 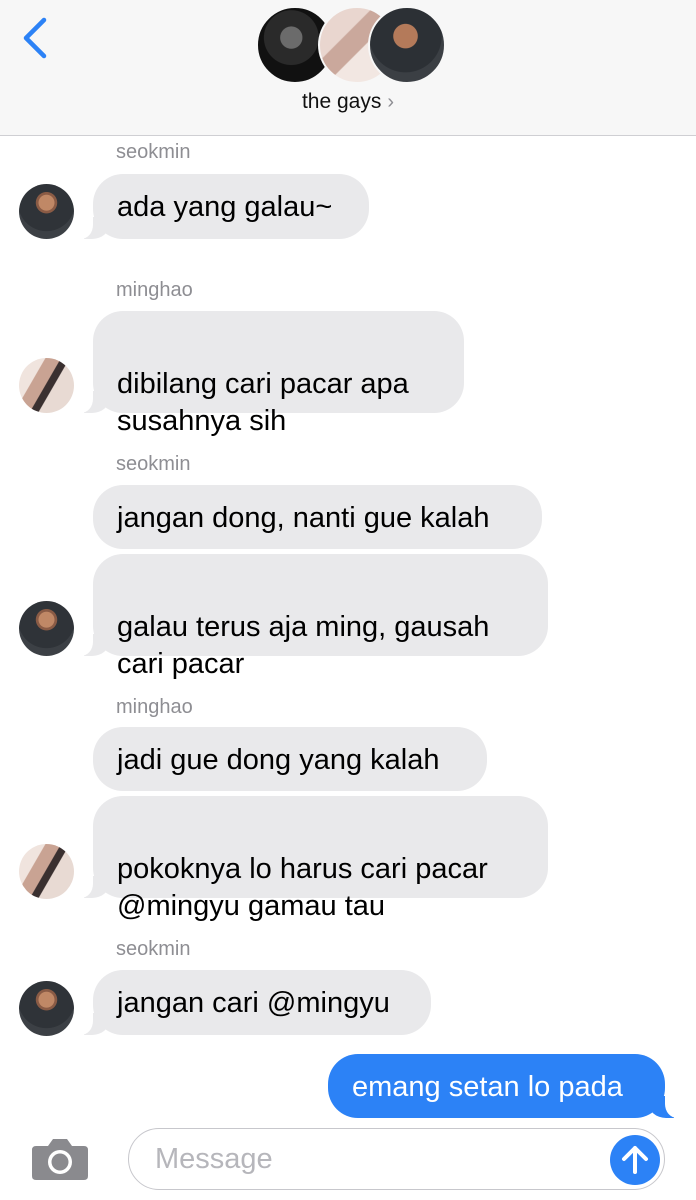 I want to click on outgoing-message-bubble: emang setan lo pada, so click(x=507, y=1086).